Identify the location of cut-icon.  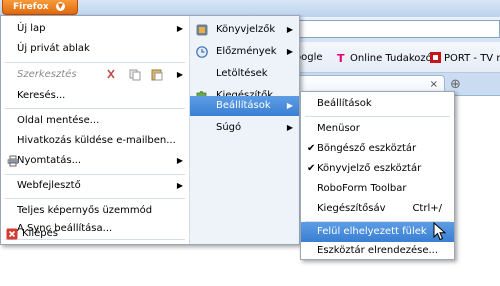
(111, 74).